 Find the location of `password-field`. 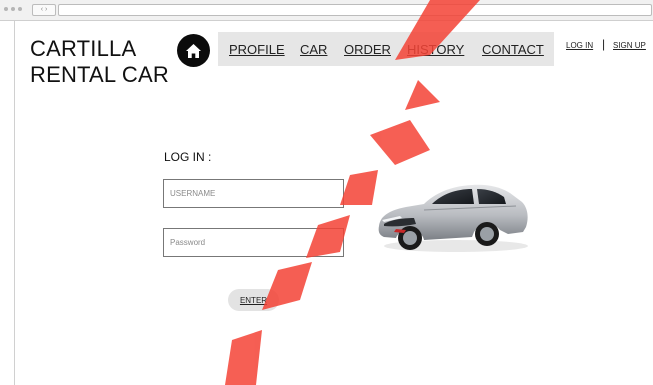

password-field is located at coordinates (253, 242).